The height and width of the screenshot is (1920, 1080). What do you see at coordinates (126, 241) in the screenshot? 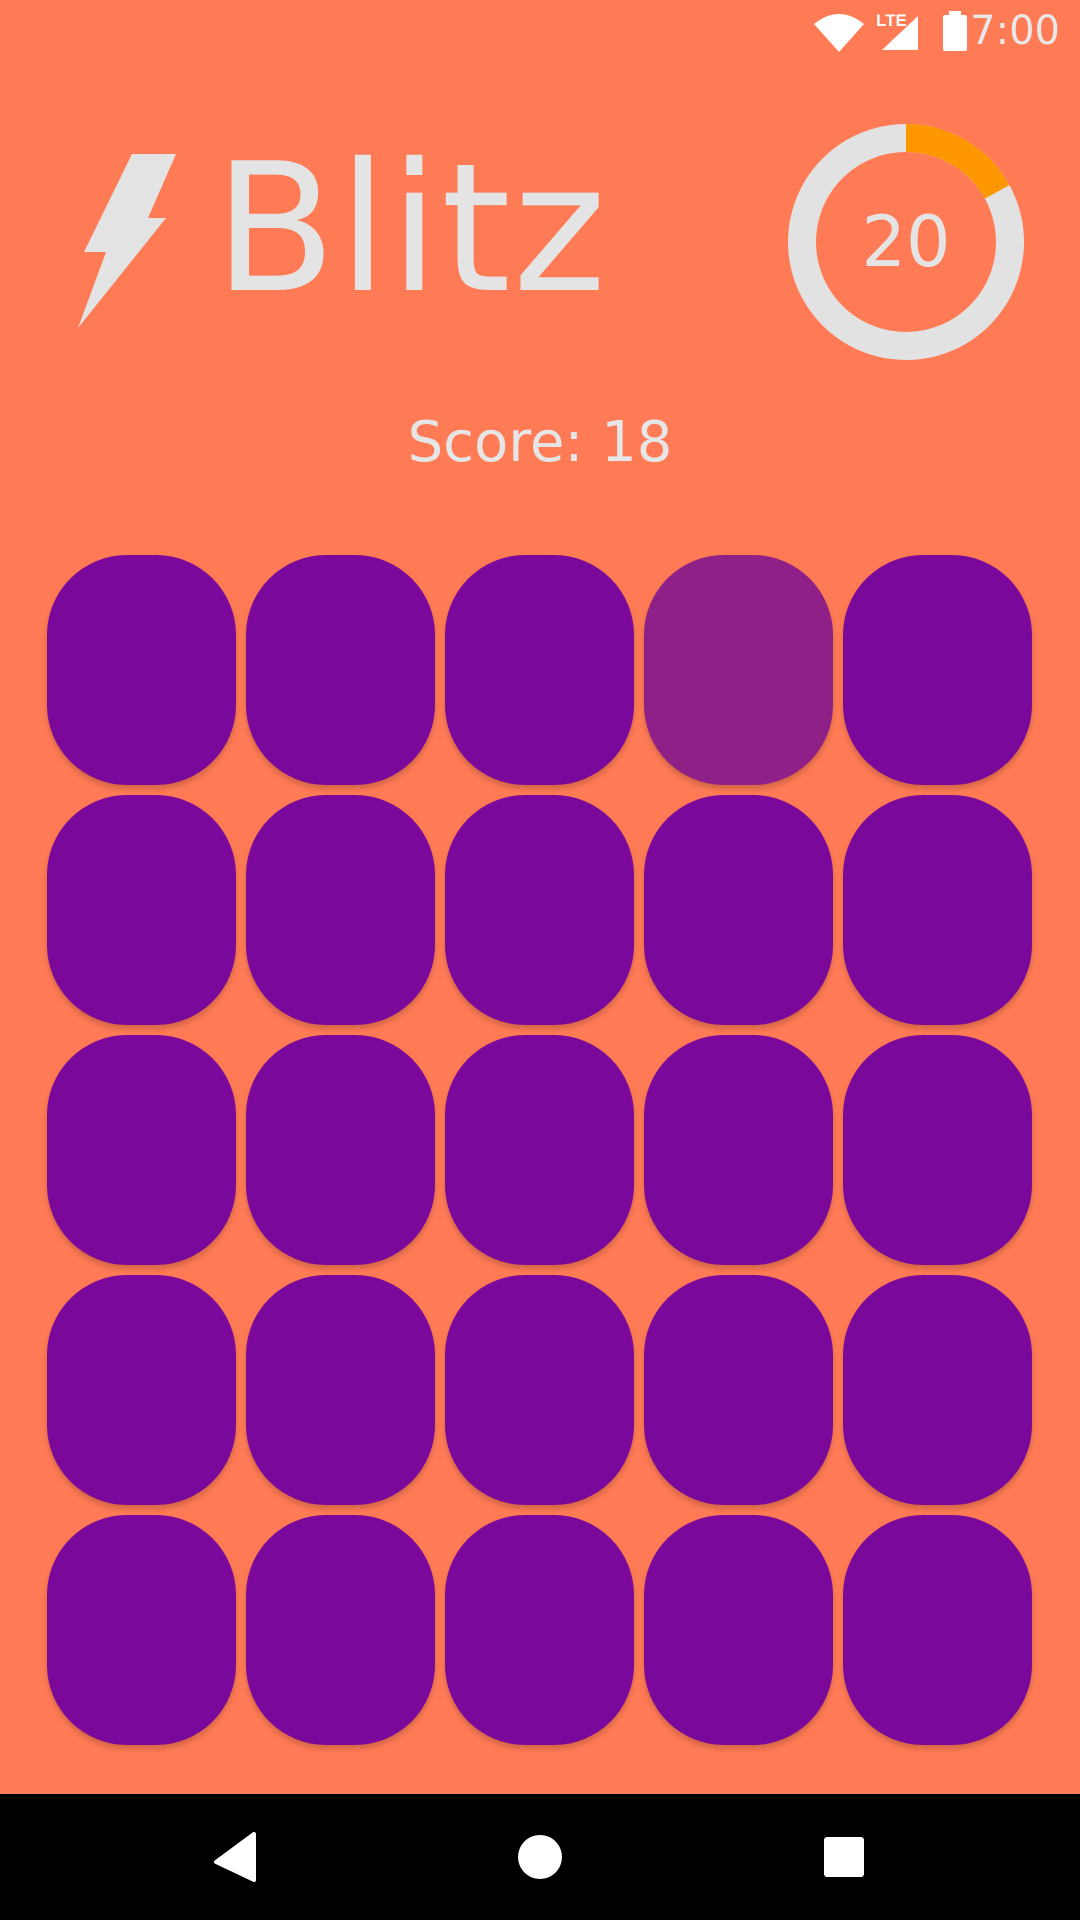
I see `lightning-bolt-icon` at bounding box center [126, 241].